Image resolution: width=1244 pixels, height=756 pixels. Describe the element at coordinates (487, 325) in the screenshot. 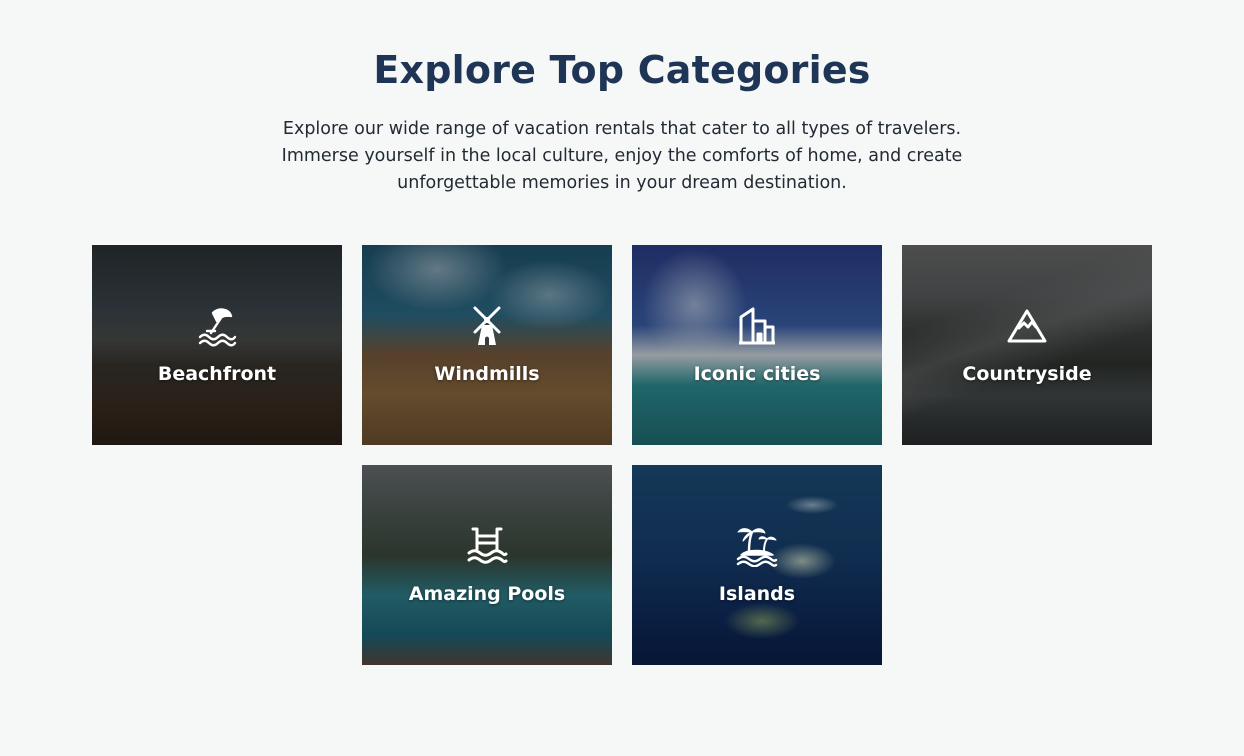

I see `windmill-icon` at that location.